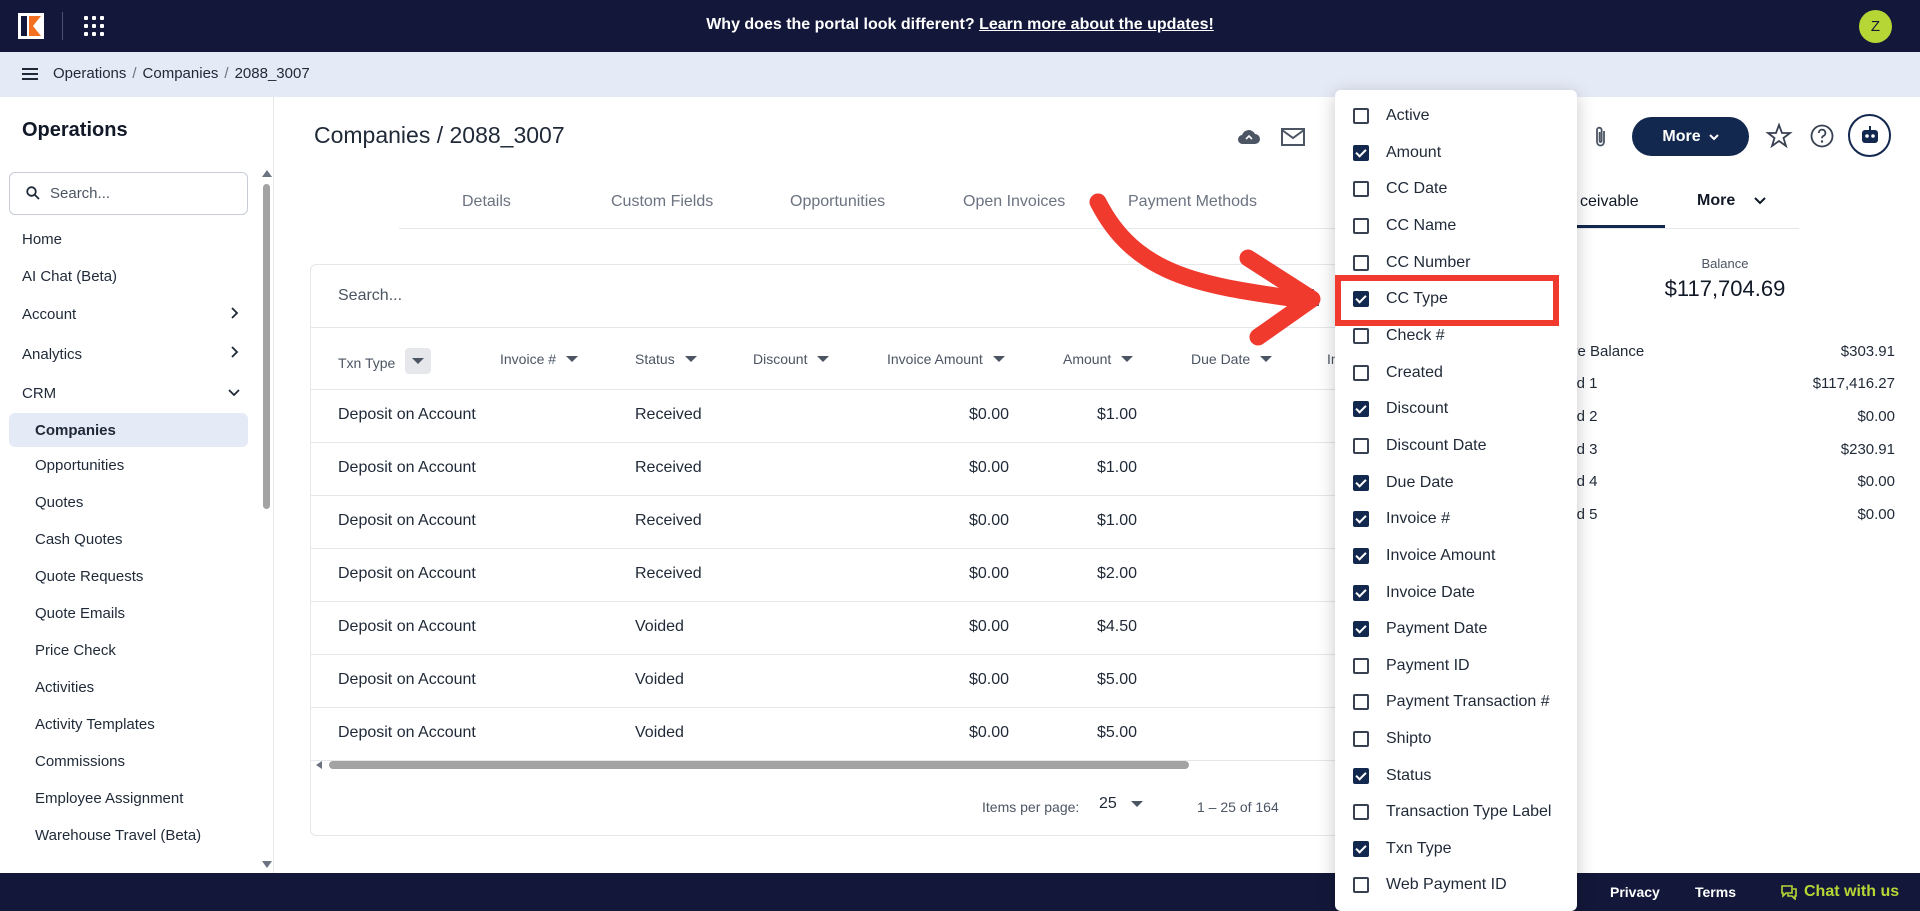  Describe the element at coordinates (1839, 892) in the screenshot. I see `chat-button: Chat with us` at that location.